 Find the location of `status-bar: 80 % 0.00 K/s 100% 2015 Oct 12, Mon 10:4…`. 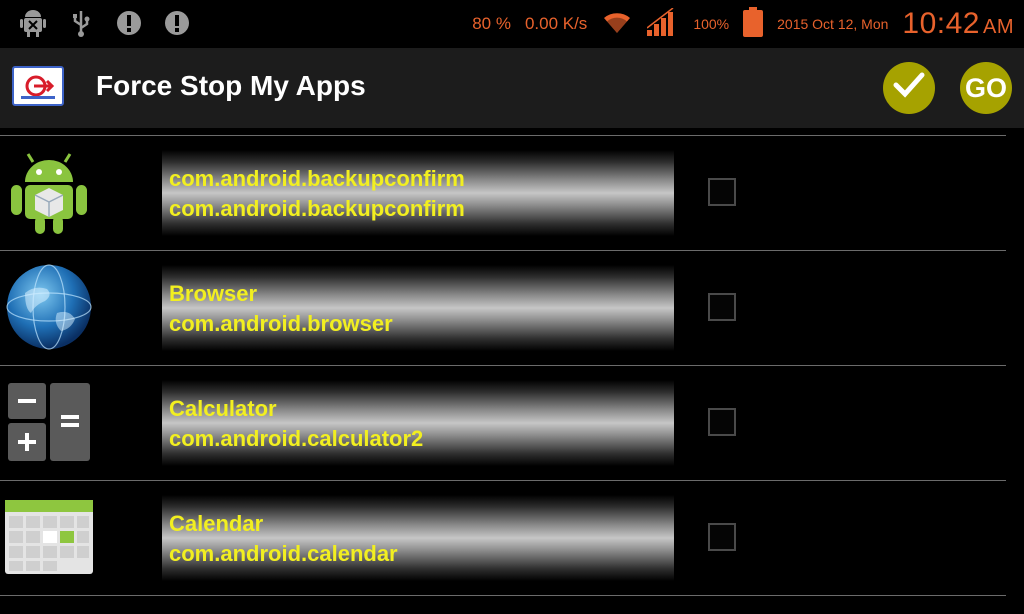

status-bar: 80 % 0.00 K/s 100% 2015 Oct 12, Mon 10:4… is located at coordinates (512, 24).